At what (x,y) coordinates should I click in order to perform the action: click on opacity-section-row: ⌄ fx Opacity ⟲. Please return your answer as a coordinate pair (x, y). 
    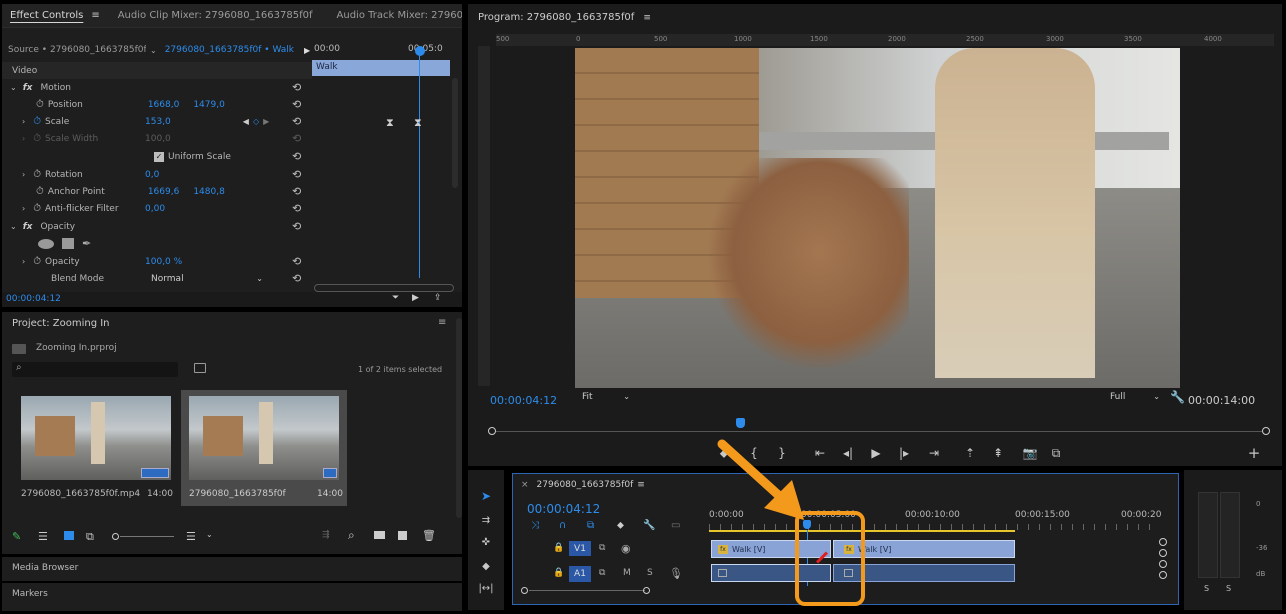
    Looking at the image, I should click on (157, 226).